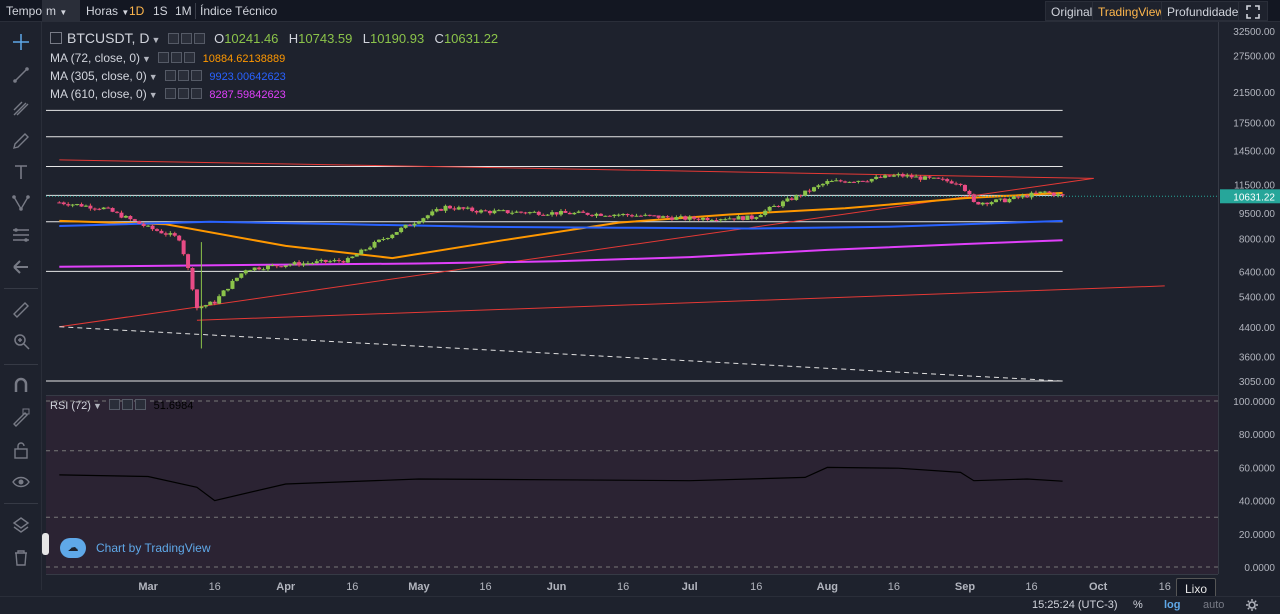 The image size is (1280, 614). I want to click on auto-toggle: auto, so click(1213, 605).